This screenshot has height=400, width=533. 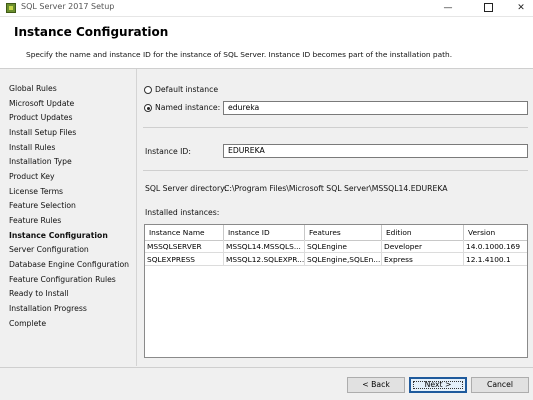 I want to click on cell-features: SQLEngine, so click(x=343, y=246).